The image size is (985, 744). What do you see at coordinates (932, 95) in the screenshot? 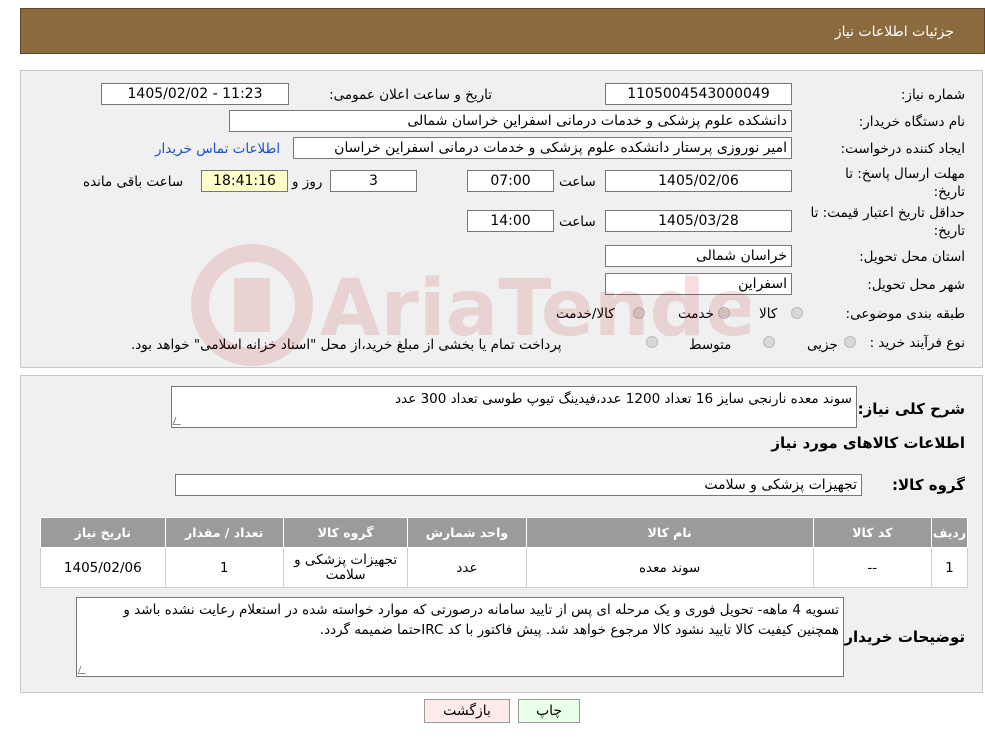
I see `need-number-label: شماره نیاز:` at bounding box center [932, 95].